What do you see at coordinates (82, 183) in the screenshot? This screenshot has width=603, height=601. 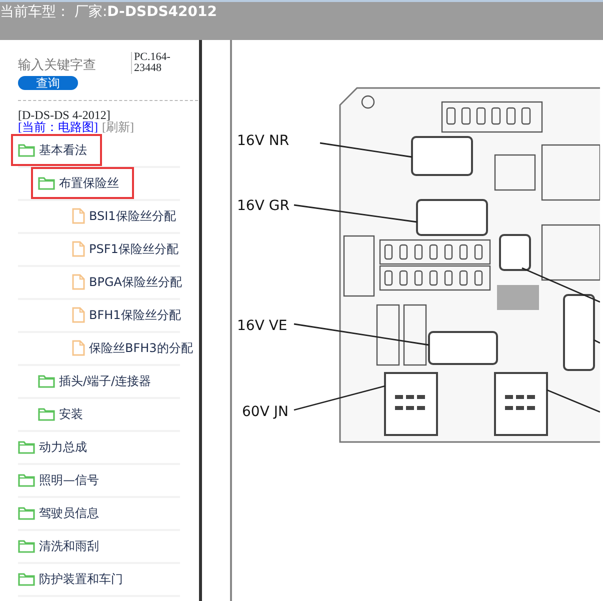 I see `tree-item: 布置保险丝` at bounding box center [82, 183].